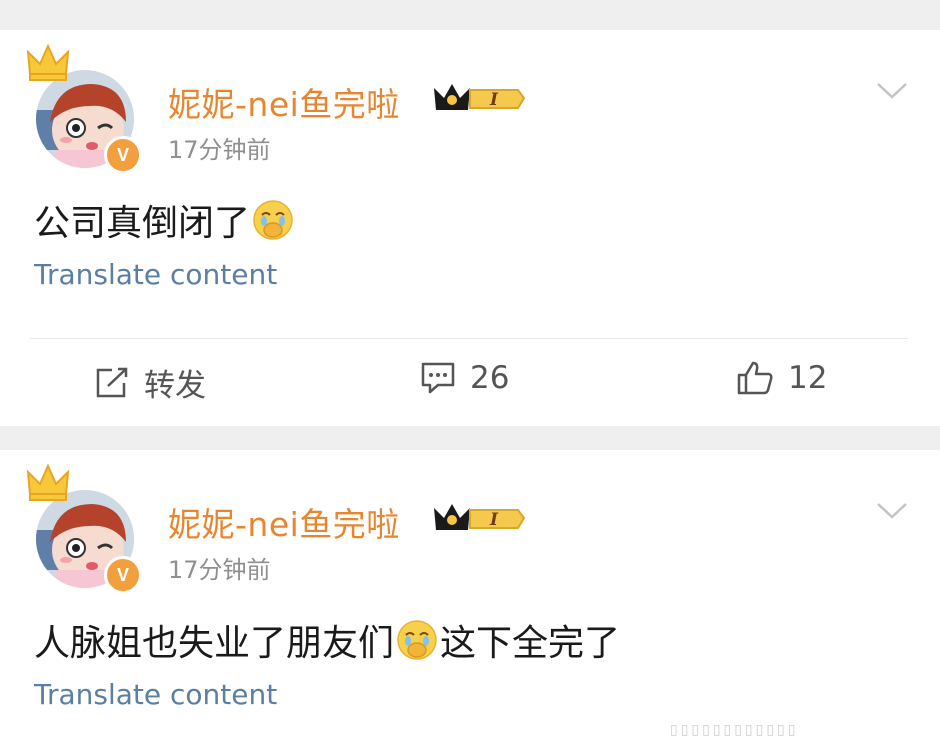 The width and height of the screenshot is (940, 756). Describe the element at coordinates (808, 378) in the screenshot. I see `like-count: 12` at that location.